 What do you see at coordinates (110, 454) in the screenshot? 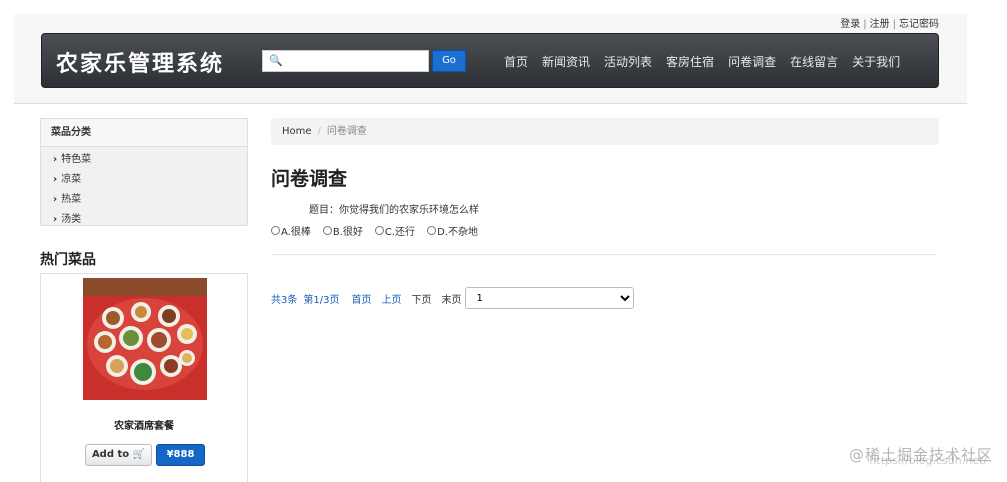
I see `add-to-label: Add to` at bounding box center [110, 454].